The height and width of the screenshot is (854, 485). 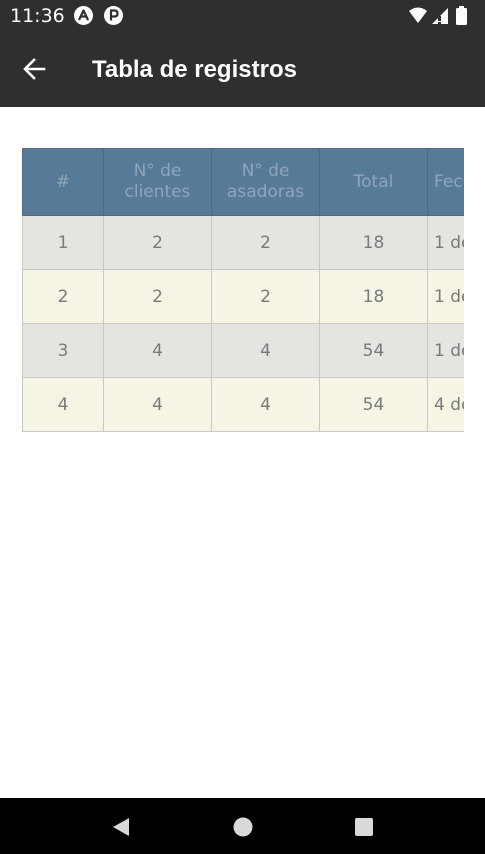 I want to click on status-bar: 11:36, so click(x=242, y=16).